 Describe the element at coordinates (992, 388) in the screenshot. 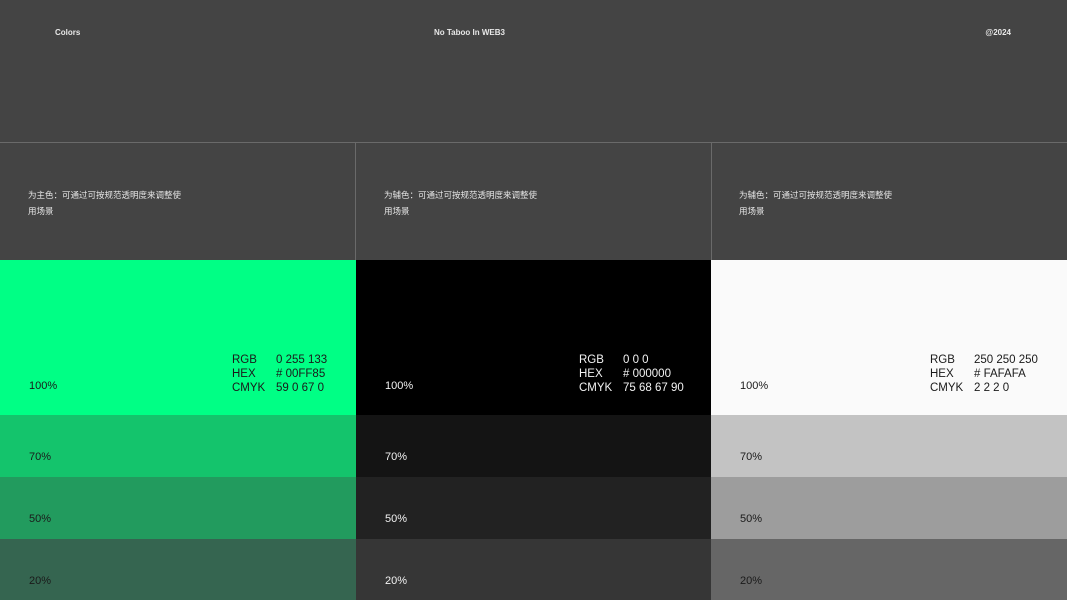

I see `cmyk-value: 2 2 2 0` at that location.